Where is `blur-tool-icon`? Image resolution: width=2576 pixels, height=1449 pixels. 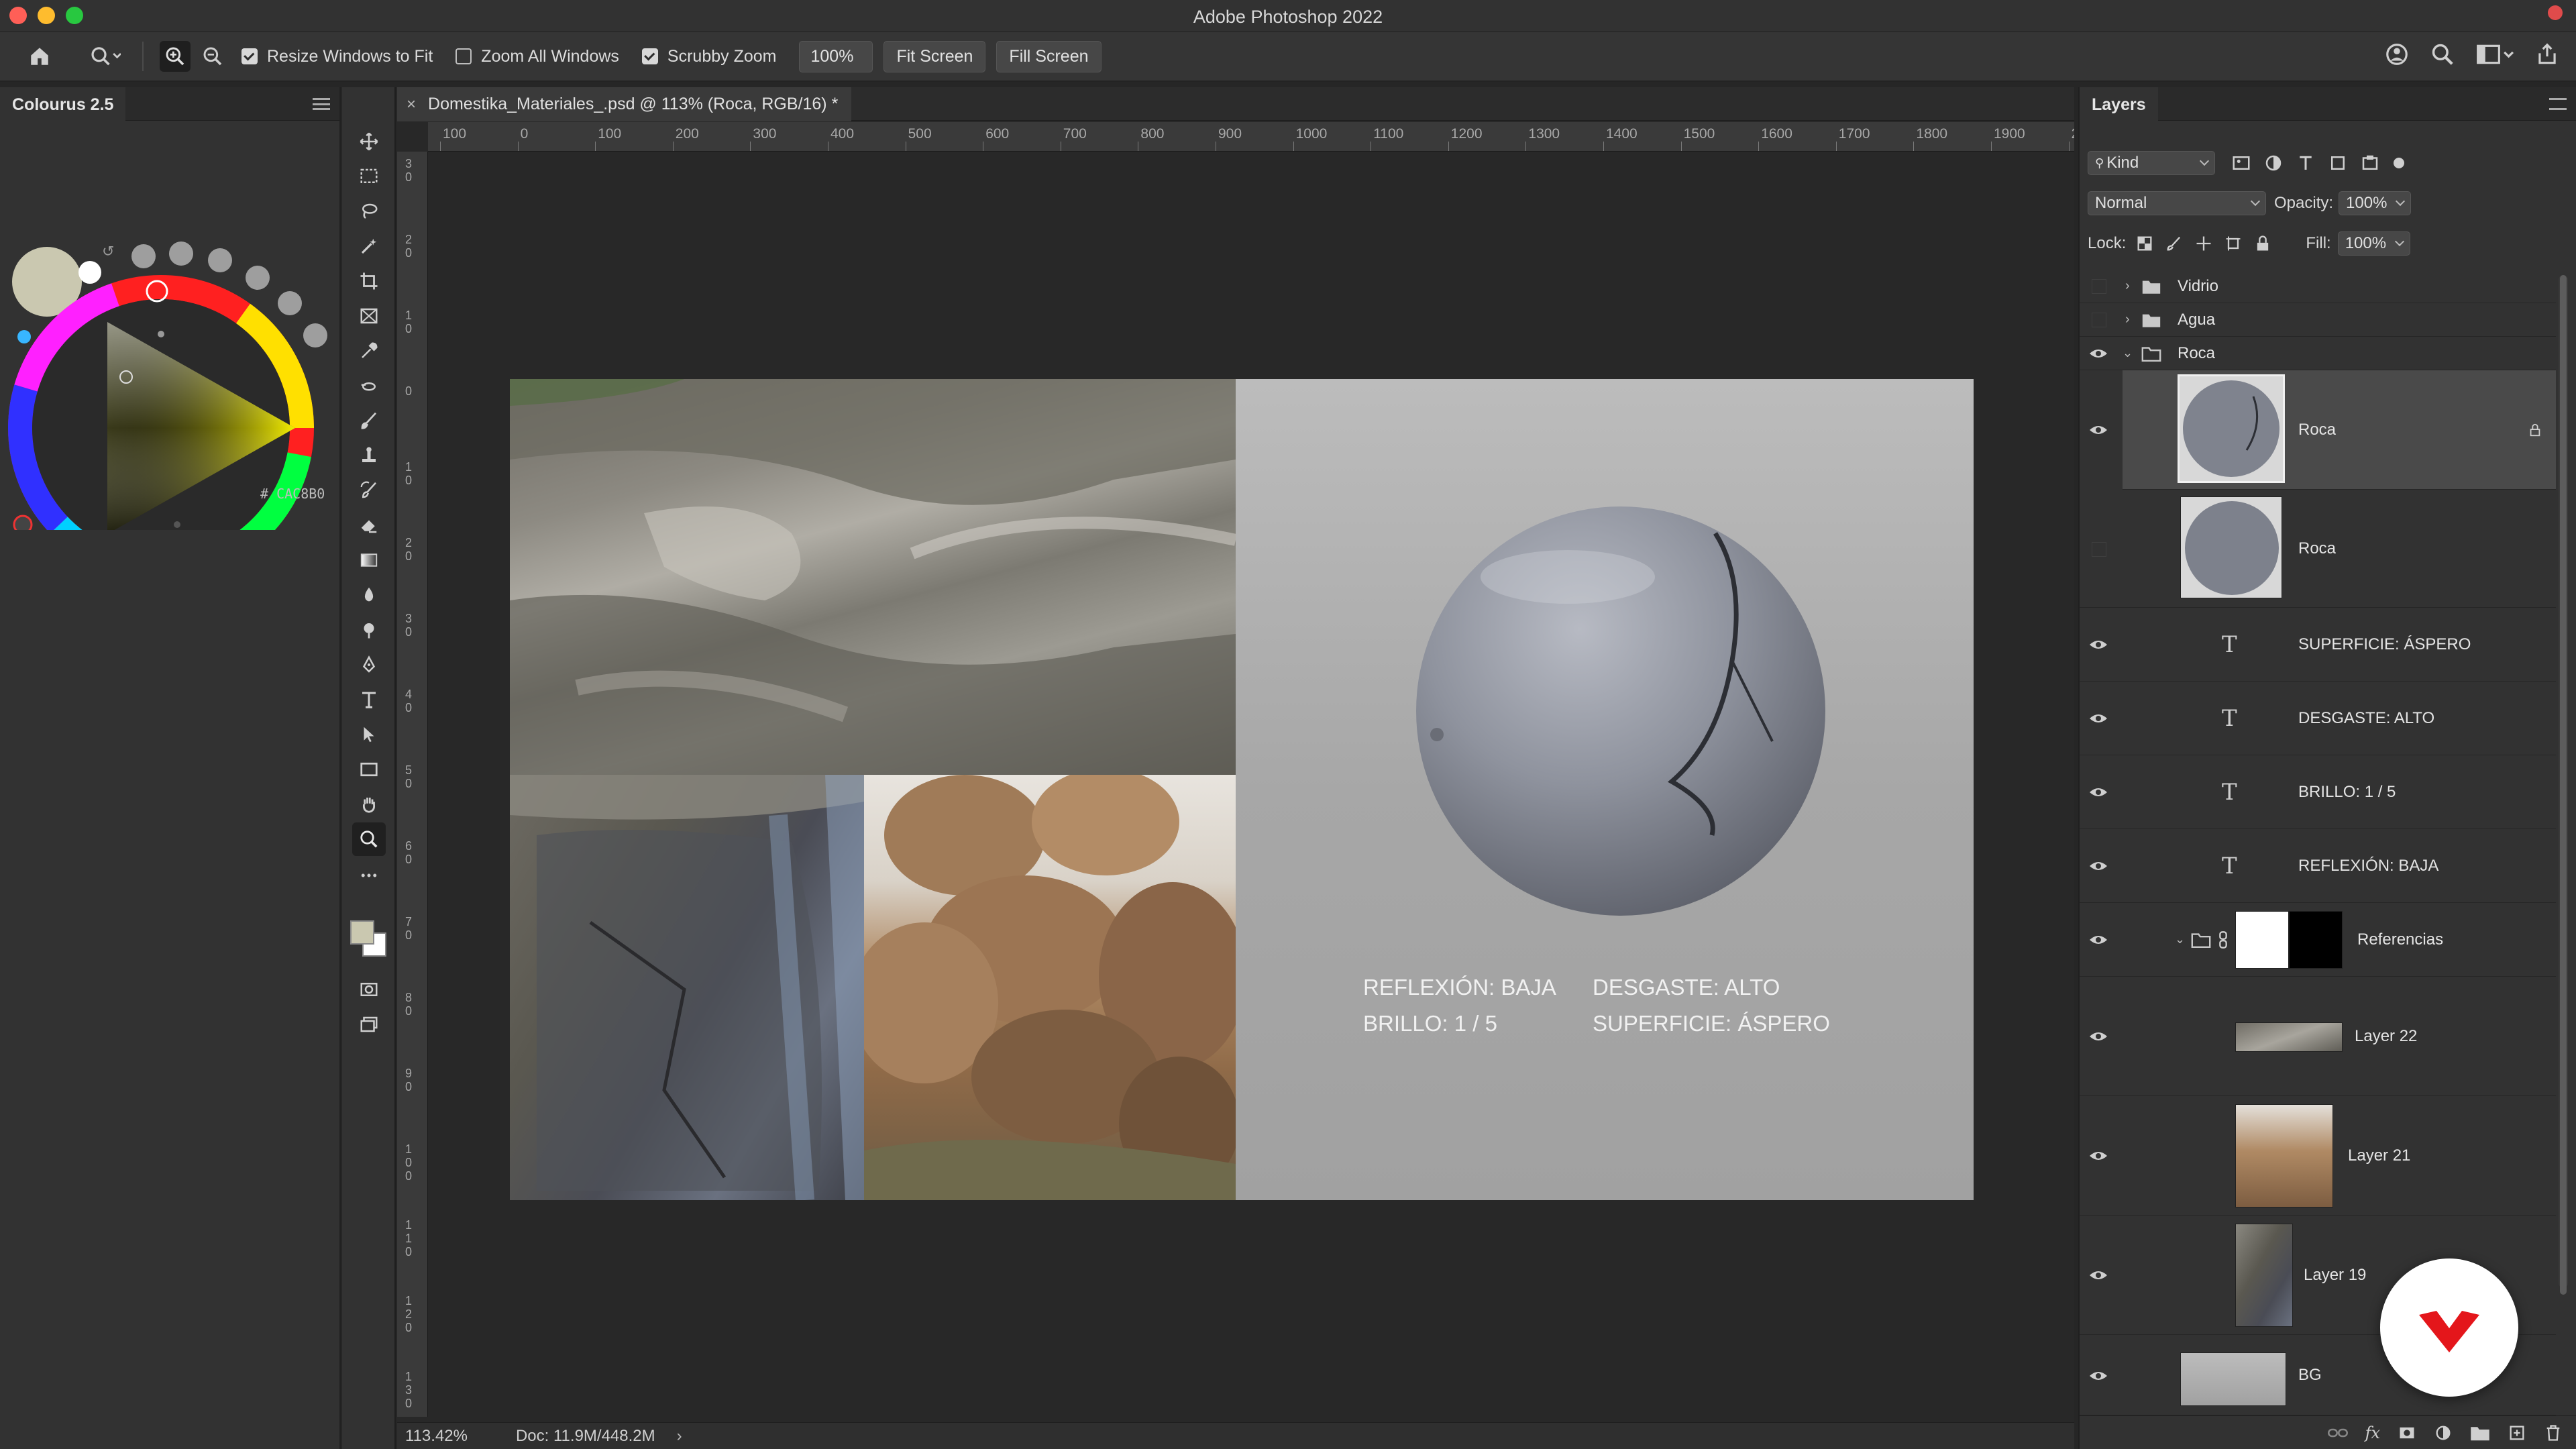
blur-tool-icon is located at coordinates (369, 595).